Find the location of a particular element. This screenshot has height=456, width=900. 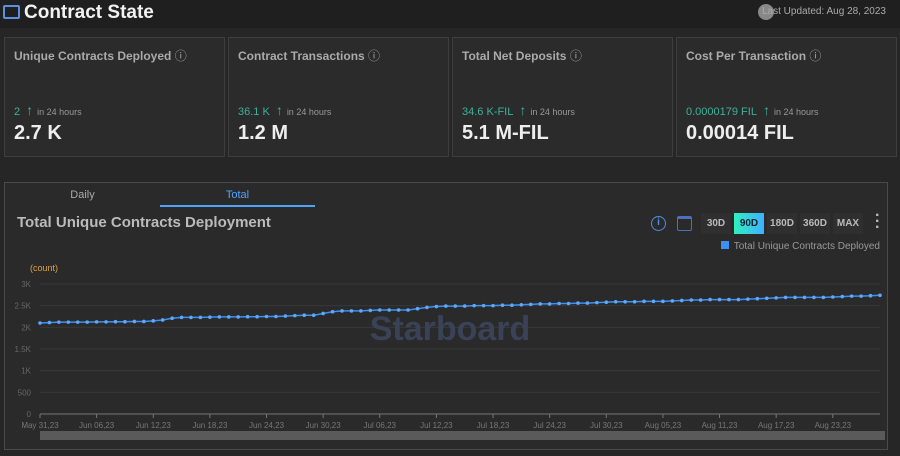

x-tick-label: Aug 05,23 is located at coordinates (663, 425).